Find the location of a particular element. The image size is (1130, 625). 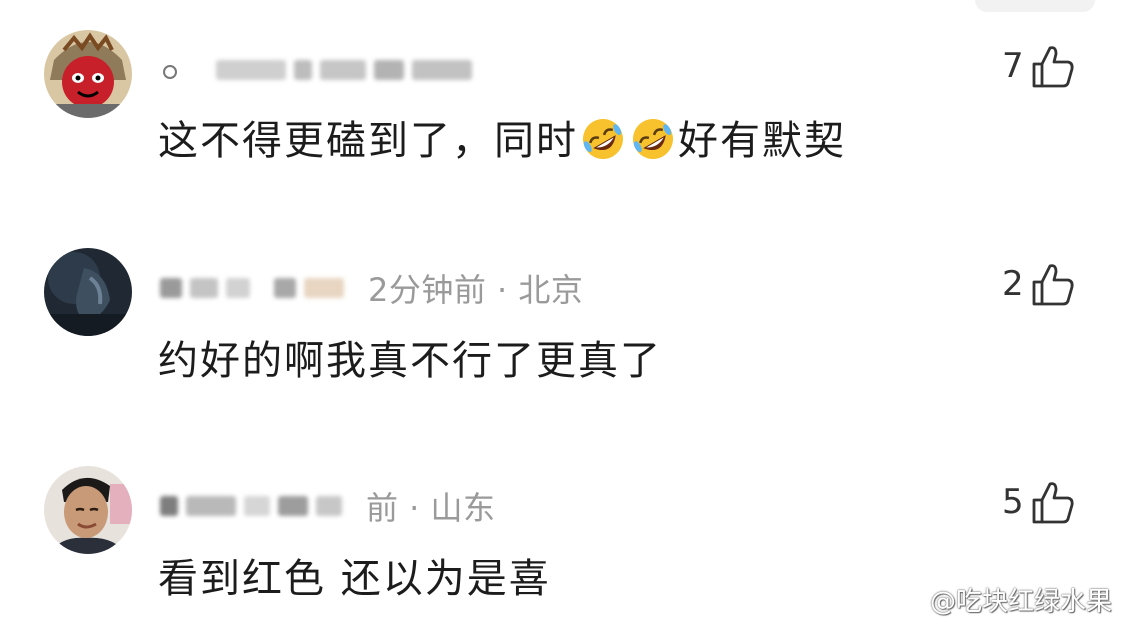

username-mark-icon is located at coordinates (170, 72).